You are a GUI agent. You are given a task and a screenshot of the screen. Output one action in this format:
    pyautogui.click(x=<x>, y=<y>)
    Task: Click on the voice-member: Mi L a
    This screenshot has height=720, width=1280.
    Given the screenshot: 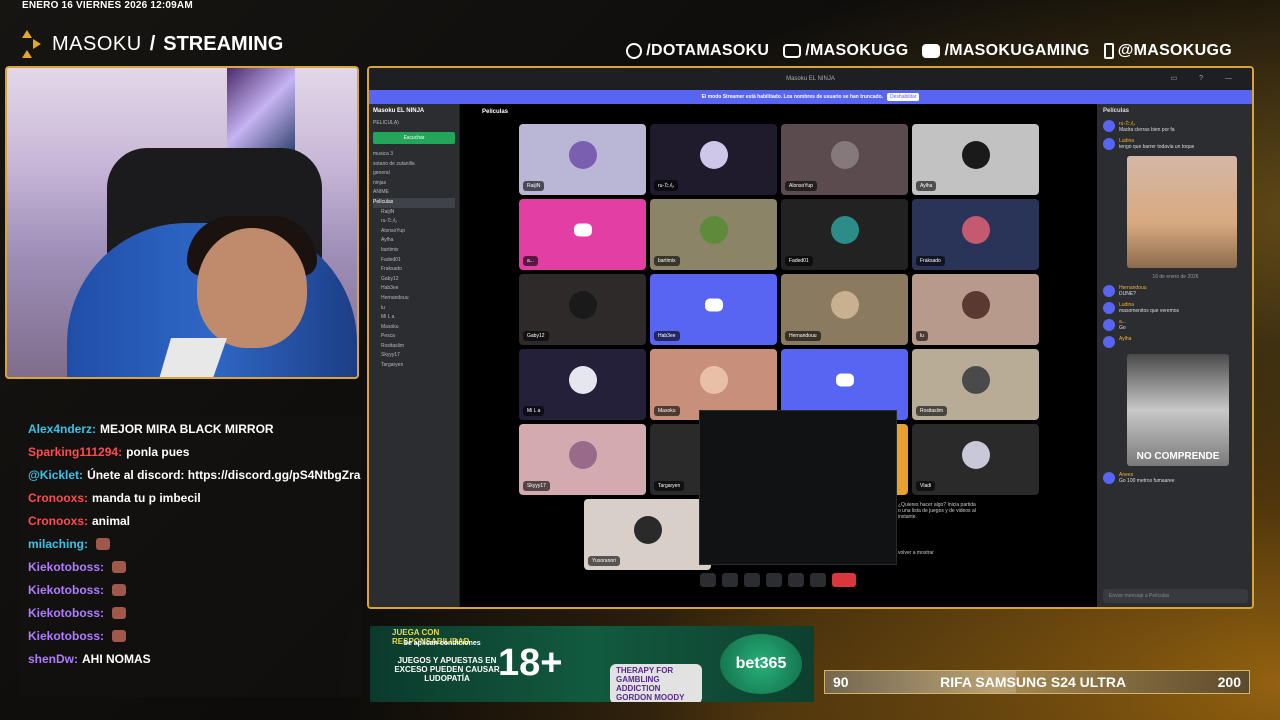 What is the action you would take?
    pyautogui.click(x=414, y=318)
    